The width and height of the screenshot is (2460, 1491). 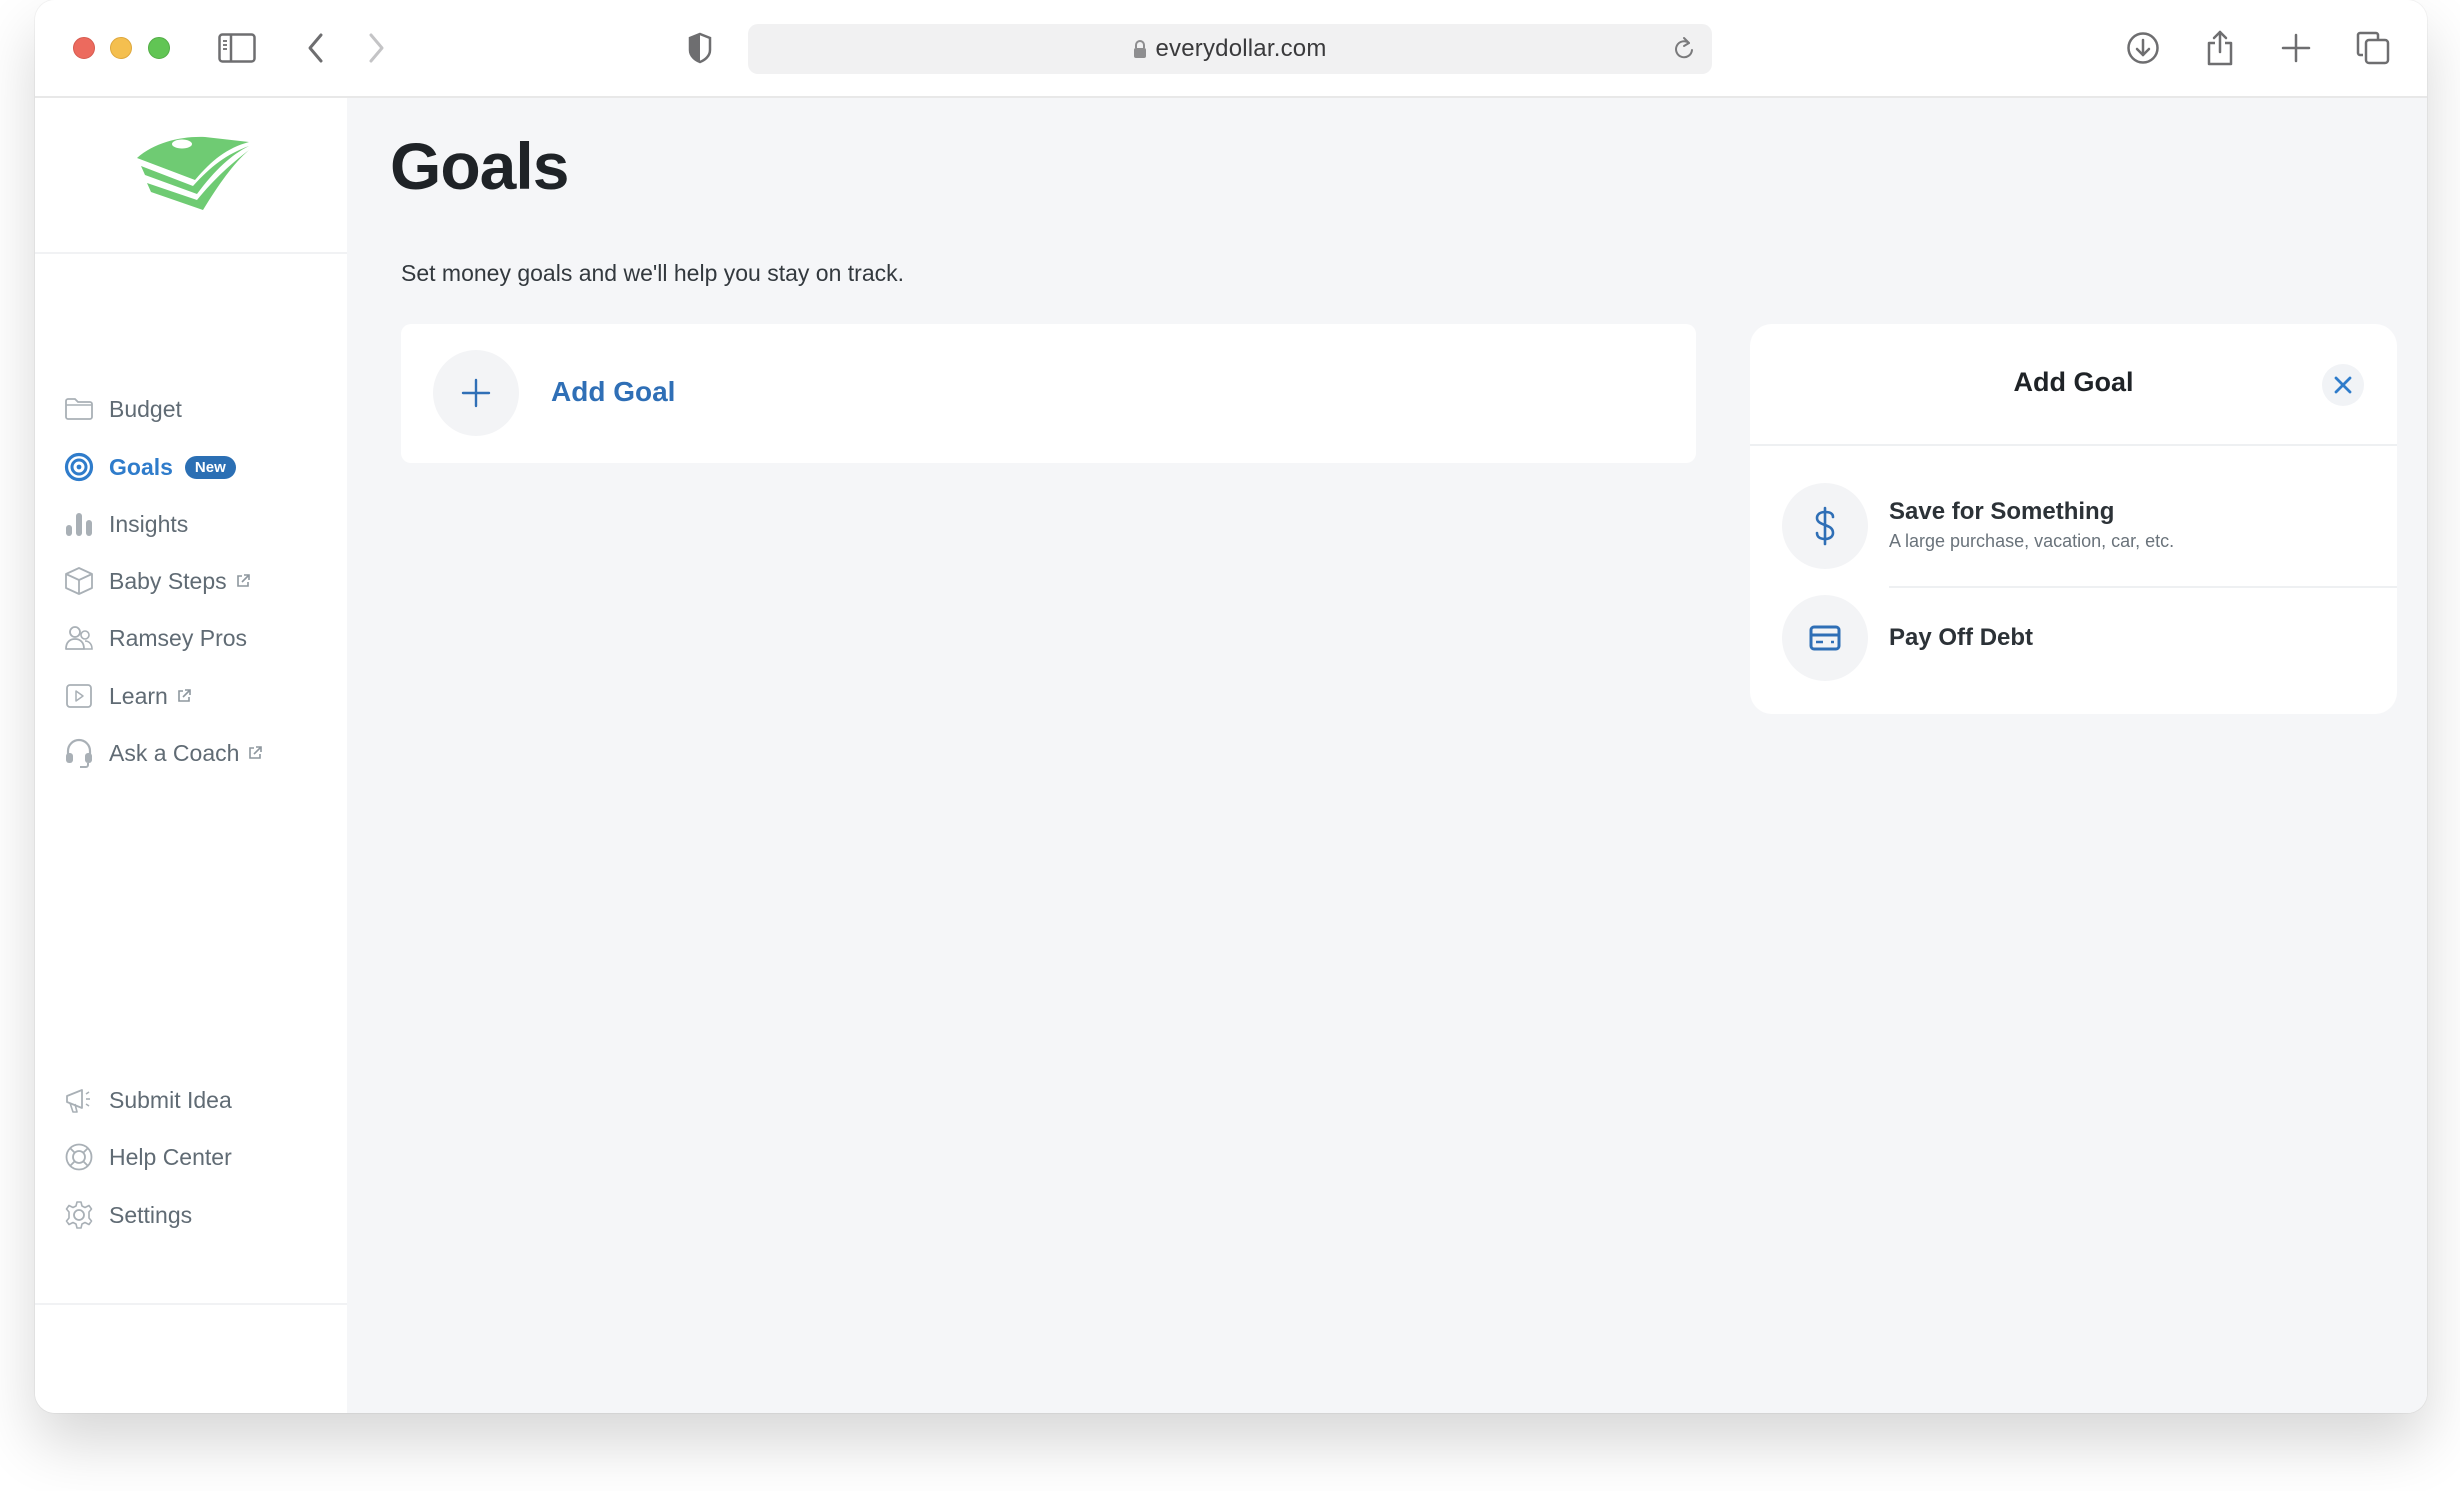 I want to click on sidebar-item-baby-steps: Baby Steps, so click(x=157, y=581).